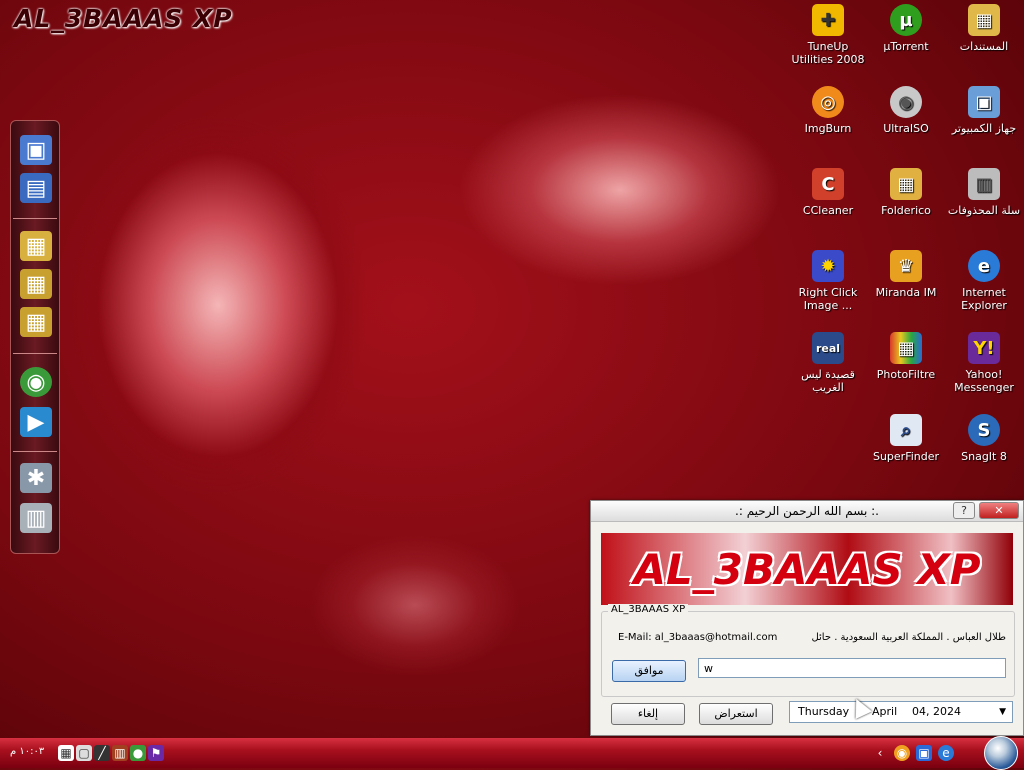 The image size is (1024, 770). I want to click on desktop-icon-label: SuperFinder, so click(906, 456).